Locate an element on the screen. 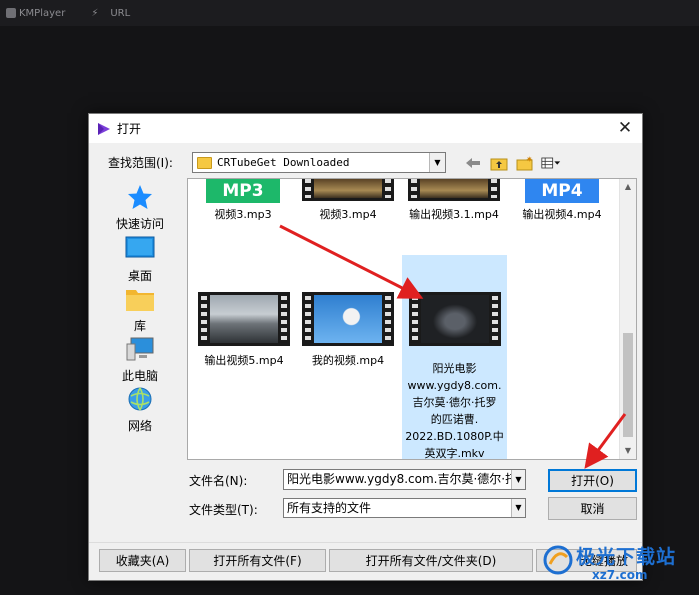  close-icon: ✕ is located at coordinates (625, 128).